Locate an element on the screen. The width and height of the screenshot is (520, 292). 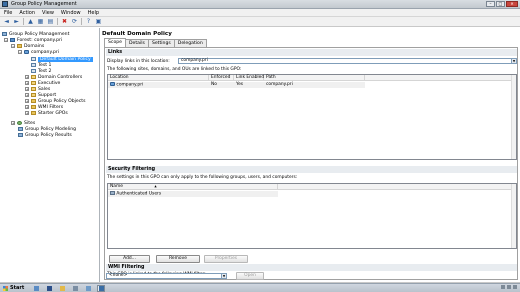
wmi-filter-select: <none> ▼ is located at coordinates (166, 276).